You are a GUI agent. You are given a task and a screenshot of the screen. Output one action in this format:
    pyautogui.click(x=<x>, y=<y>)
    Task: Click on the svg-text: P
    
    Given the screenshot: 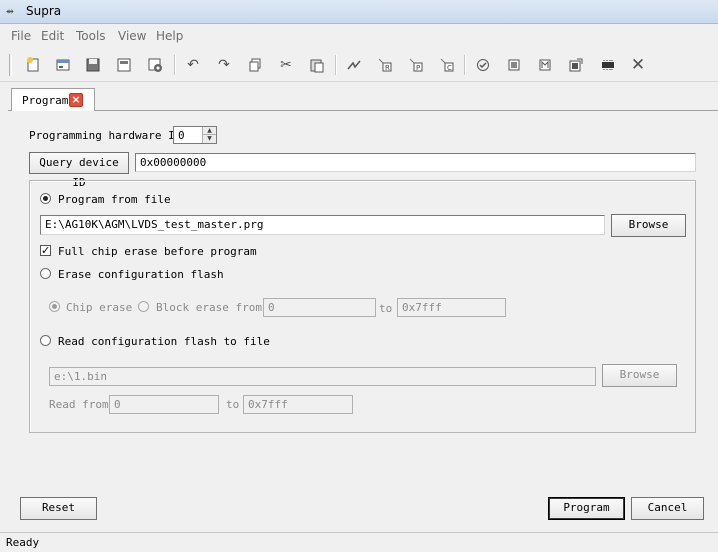 What is the action you would take?
    pyautogui.click(x=418, y=68)
    